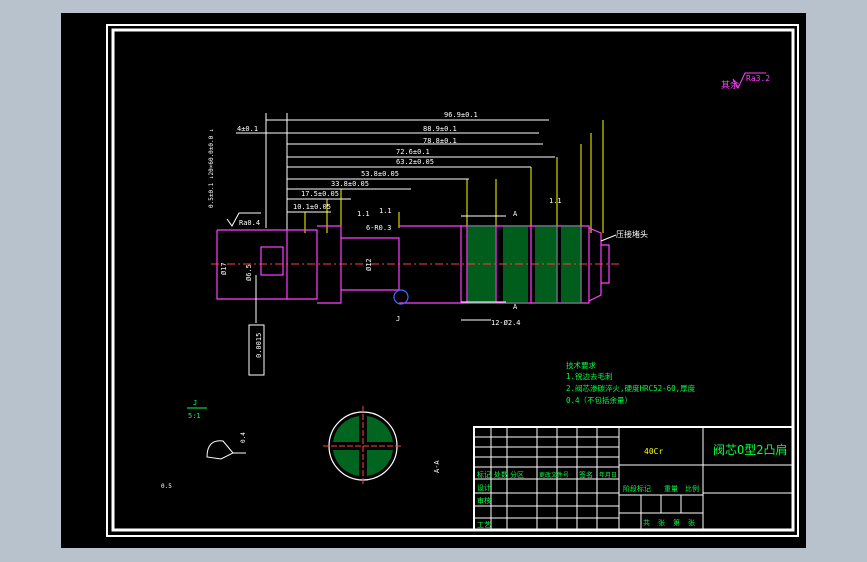  What do you see at coordinates (691, 522) in the screenshot?
I see `tb-label-sheets2: 张` at bounding box center [691, 522].